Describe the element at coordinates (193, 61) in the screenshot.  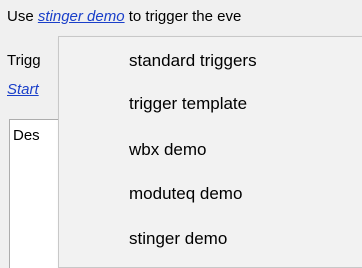
I see `menu-item-standard-triggers: standard triggers` at that location.